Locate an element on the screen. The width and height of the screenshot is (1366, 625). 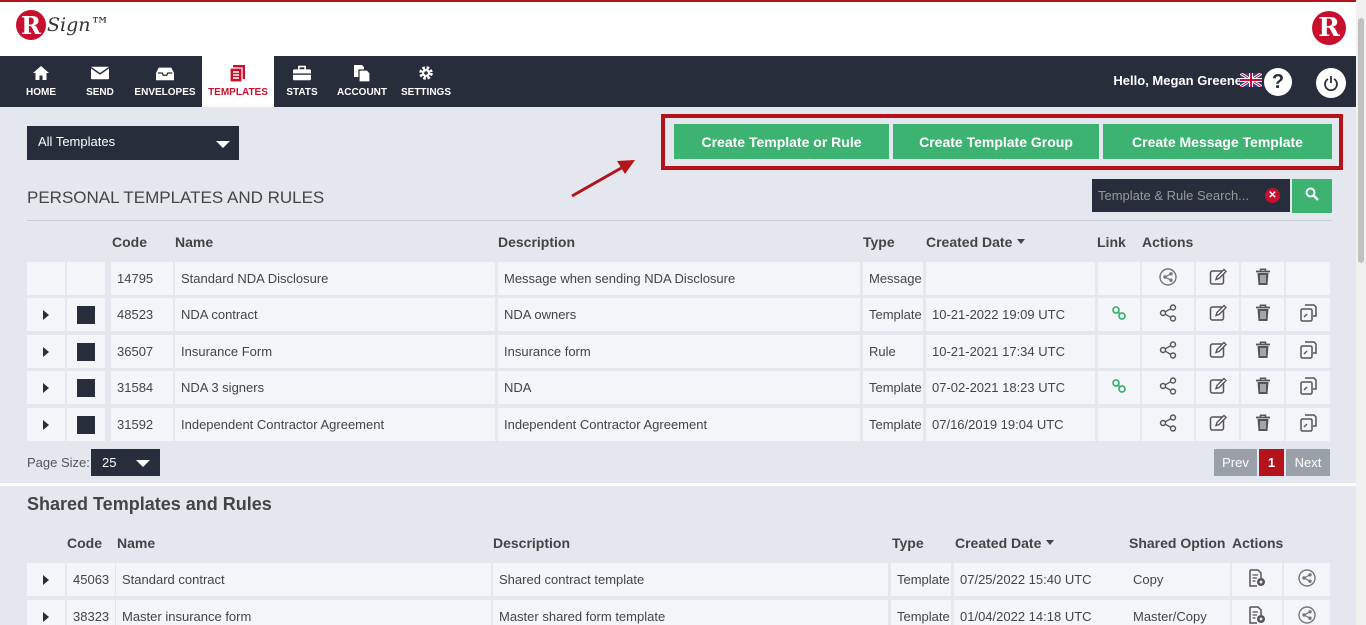
scrollbar-thumb is located at coordinates (1361, 140).